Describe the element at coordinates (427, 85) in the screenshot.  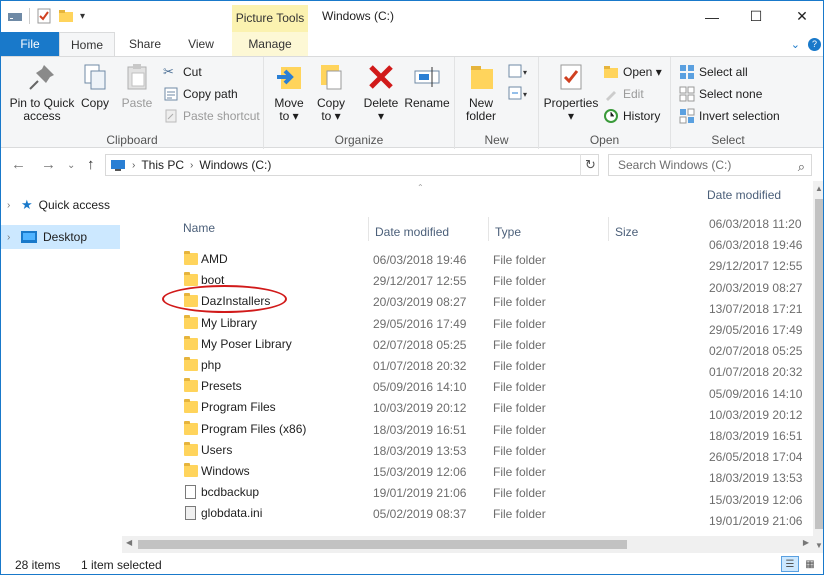
I see `rename-button: Rename` at that location.